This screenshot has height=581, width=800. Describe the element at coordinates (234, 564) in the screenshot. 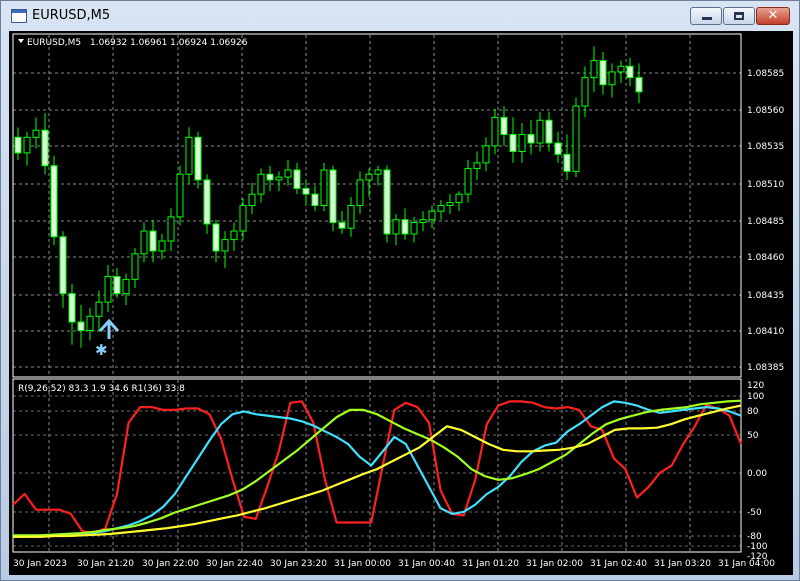

I see `time-tick-label: 30 Jan 22:40` at that location.